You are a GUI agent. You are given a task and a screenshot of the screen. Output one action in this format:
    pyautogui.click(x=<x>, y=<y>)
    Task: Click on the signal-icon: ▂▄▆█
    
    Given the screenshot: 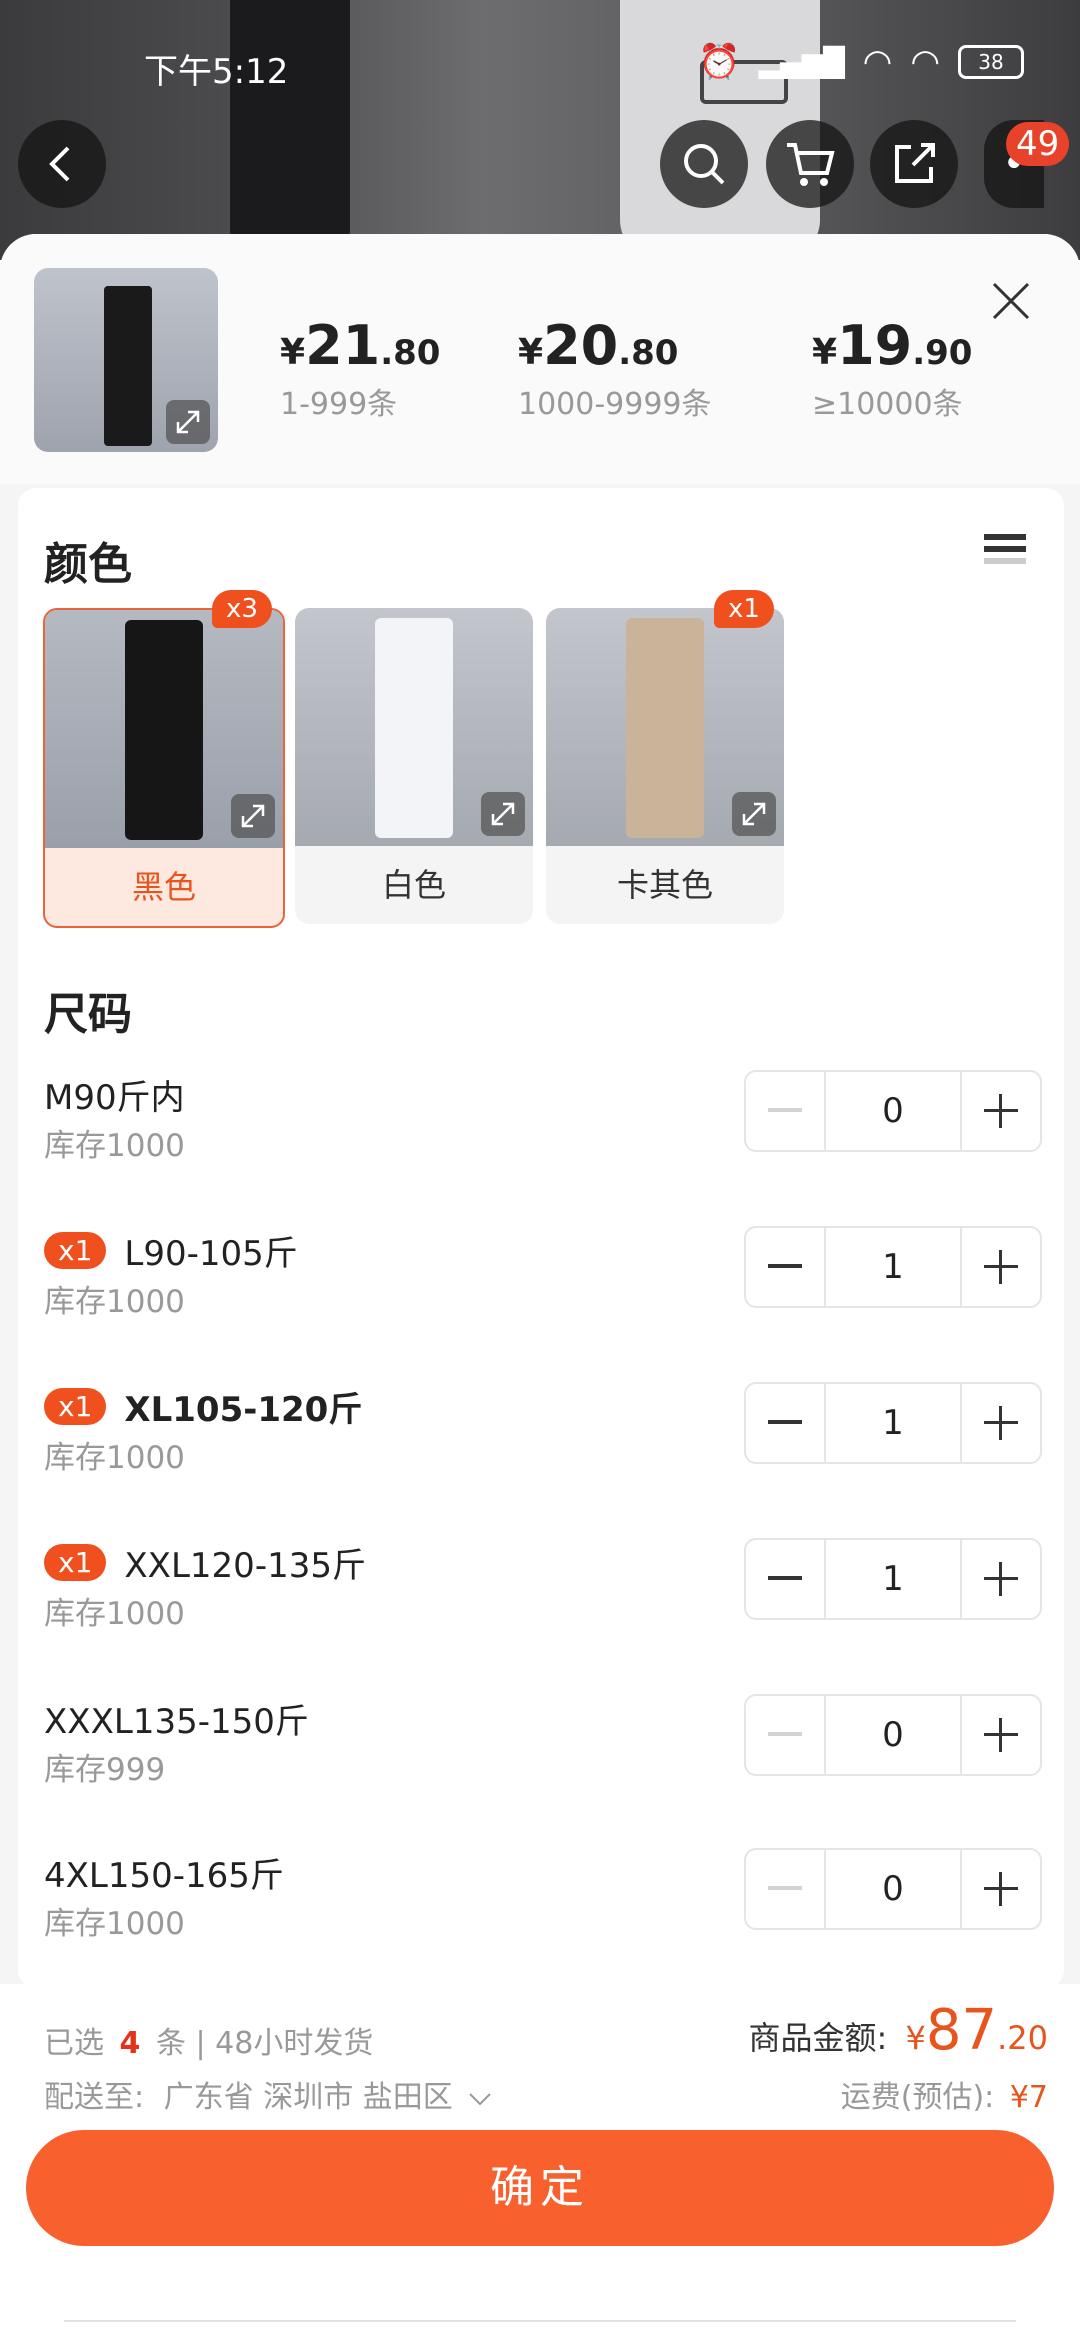 What is the action you would take?
    pyautogui.click(x=801, y=62)
    